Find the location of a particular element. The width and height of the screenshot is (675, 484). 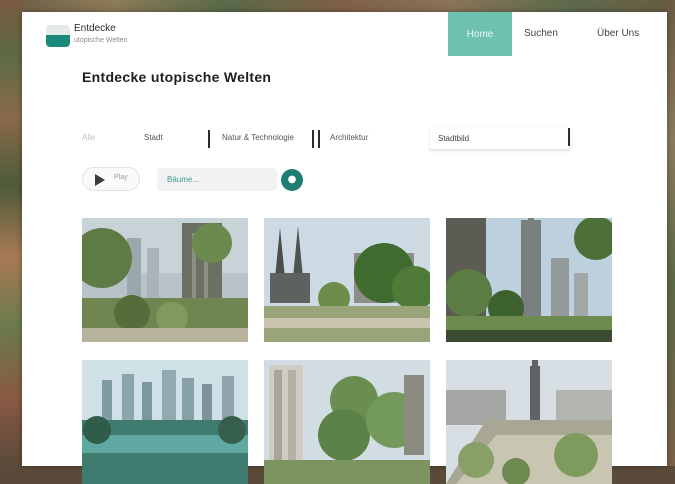

input-caret is located at coordinates (569, 137).